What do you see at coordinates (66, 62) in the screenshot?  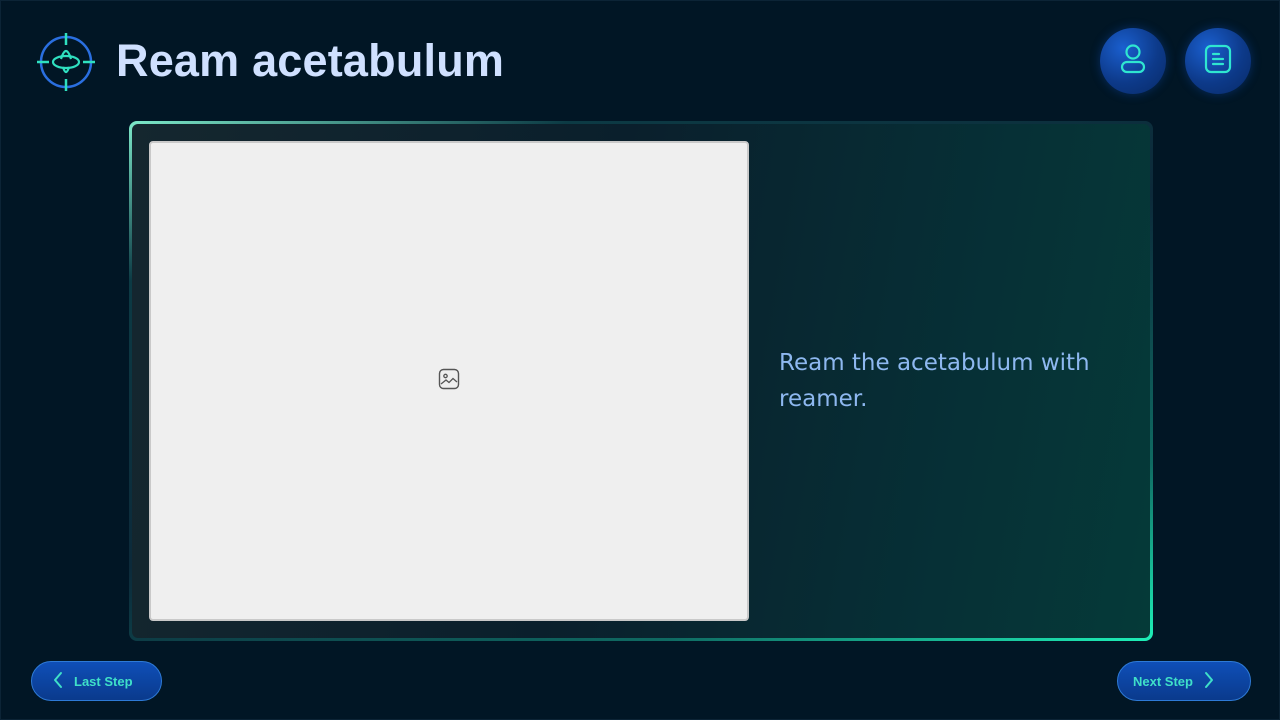 I see `crosshair-target-icon` at bounding box center [66, 62].